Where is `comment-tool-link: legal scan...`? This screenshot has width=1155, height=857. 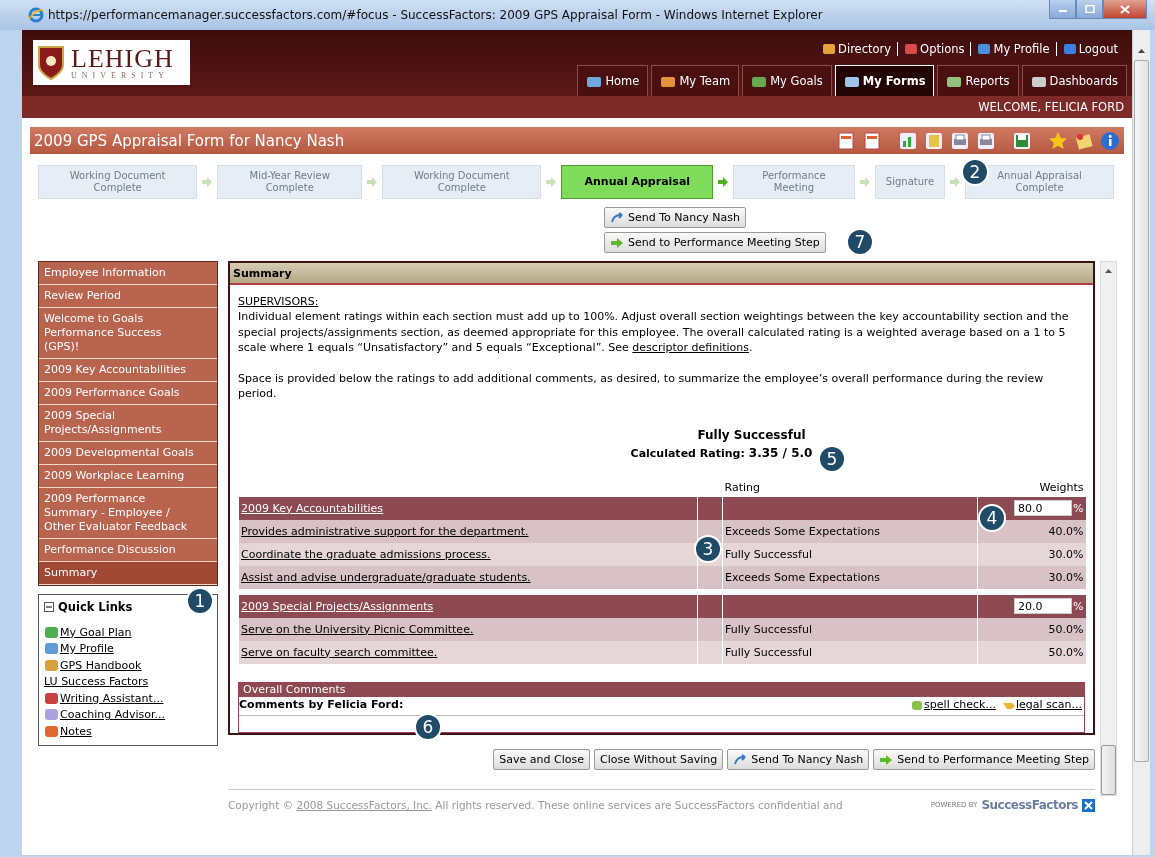
comment-tool-link: legal scan... is located at coordinates (1048, 704).